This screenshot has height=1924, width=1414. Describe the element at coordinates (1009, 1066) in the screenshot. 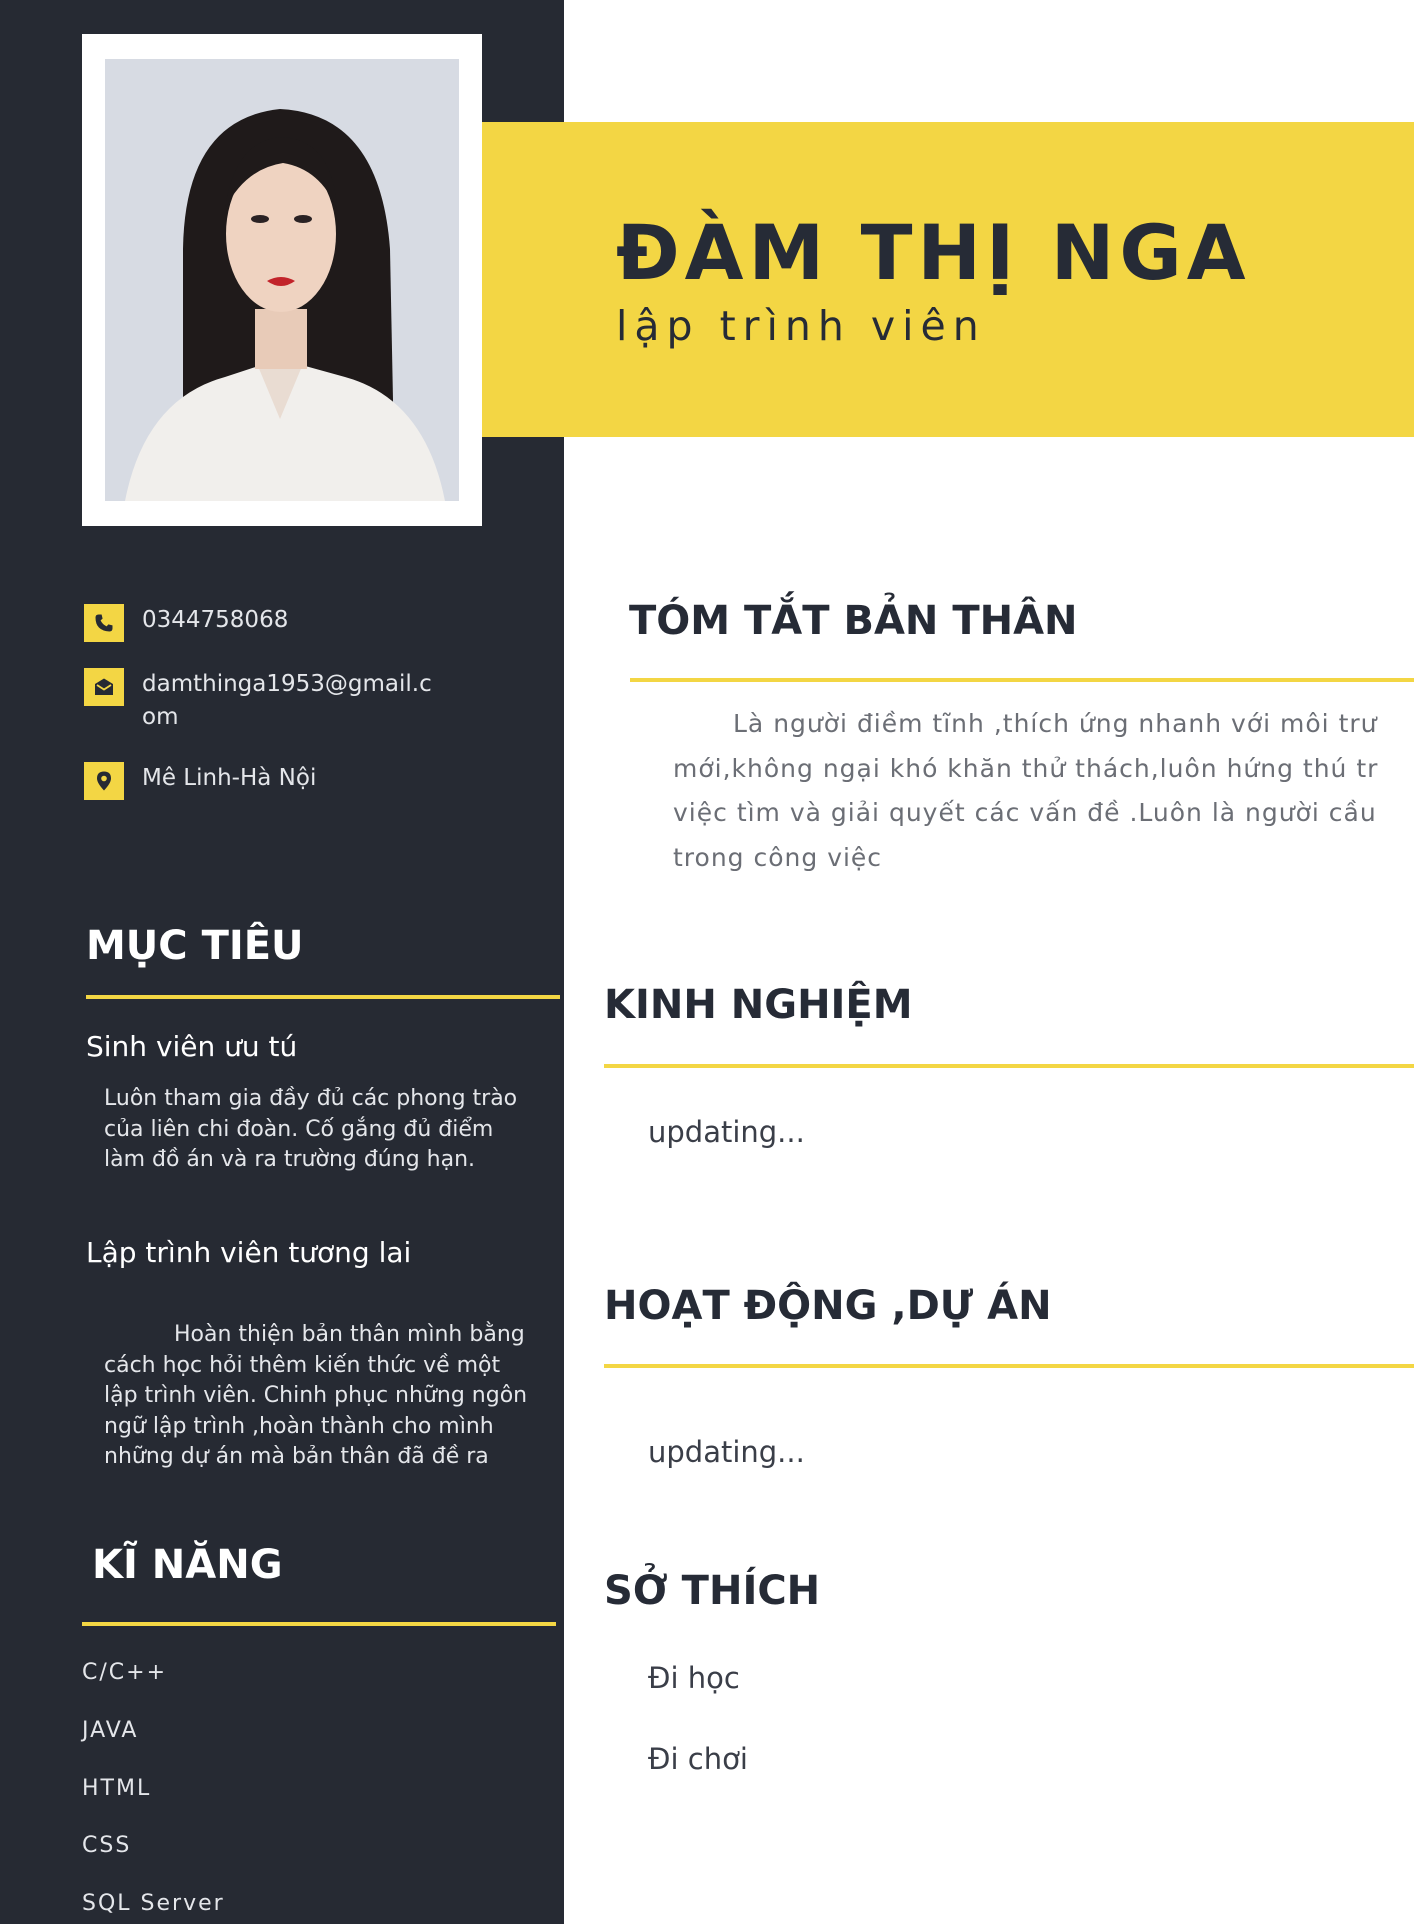

I see `experience-divider` at that location.